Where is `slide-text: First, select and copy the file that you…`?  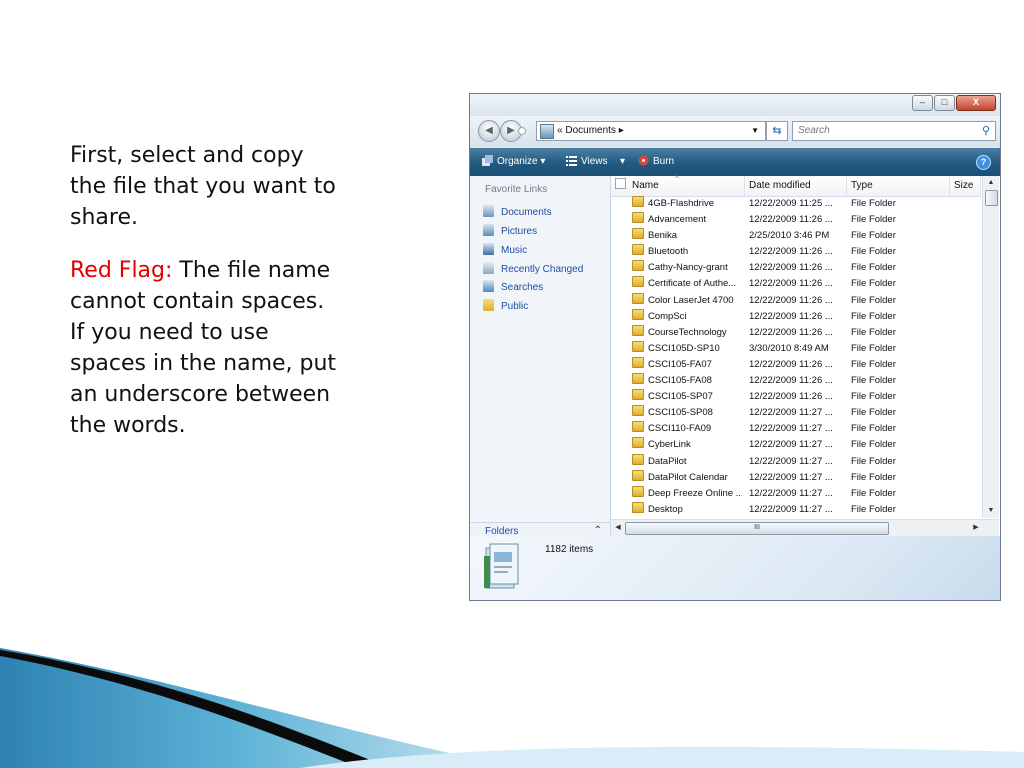
slide-text: First, select and copy the file that you… is located at coordinates (205, 301).